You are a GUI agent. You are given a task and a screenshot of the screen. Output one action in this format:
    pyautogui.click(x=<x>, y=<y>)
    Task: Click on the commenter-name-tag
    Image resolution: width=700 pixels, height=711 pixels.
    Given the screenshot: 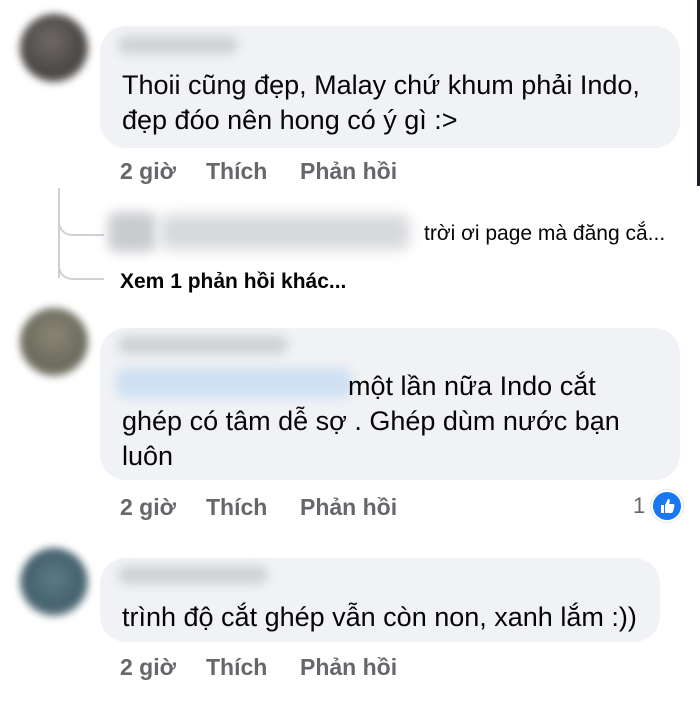 What is the action you would take?
    pyautogui.click(x=234, y=383)
    